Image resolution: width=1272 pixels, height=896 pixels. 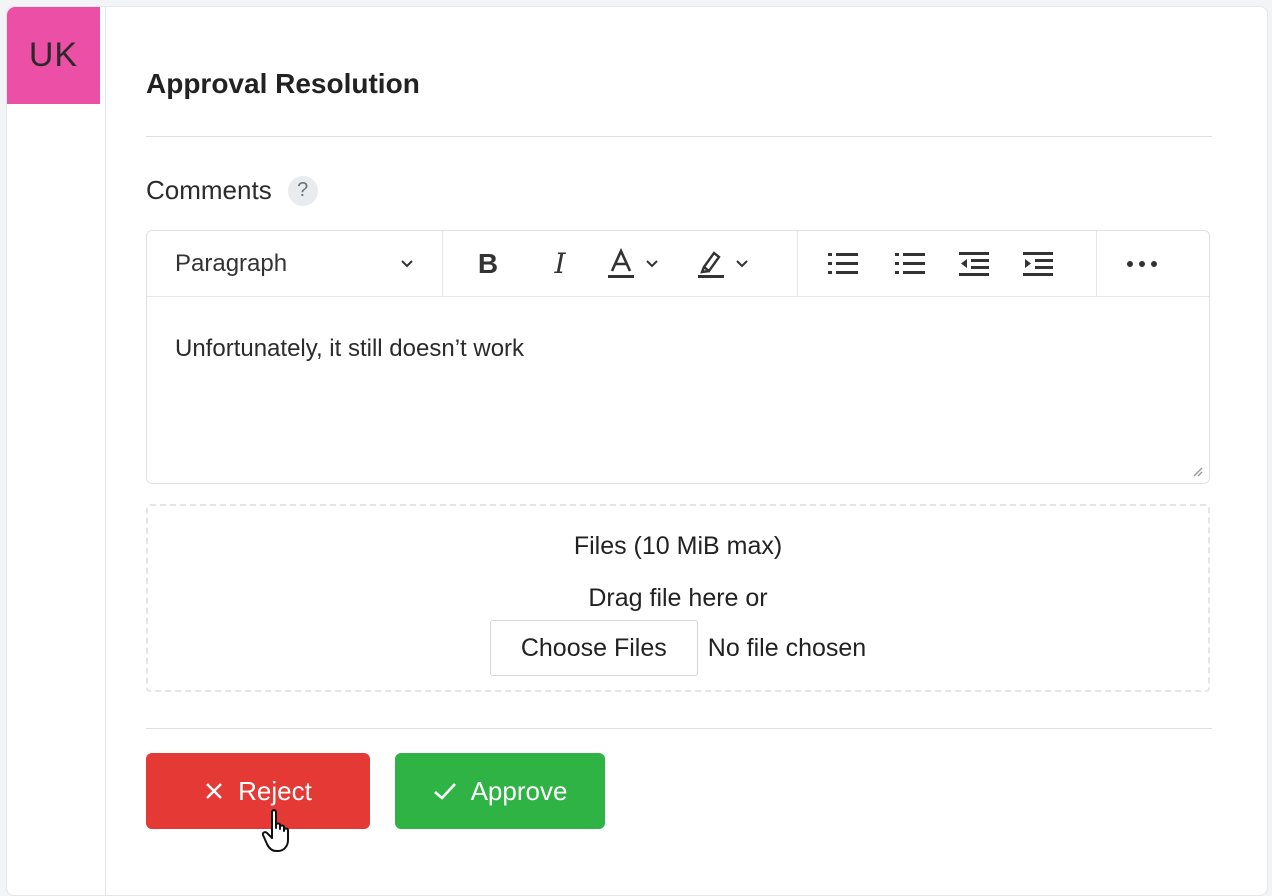 I want to click on outdent-icon, so click(x=974, y=263).